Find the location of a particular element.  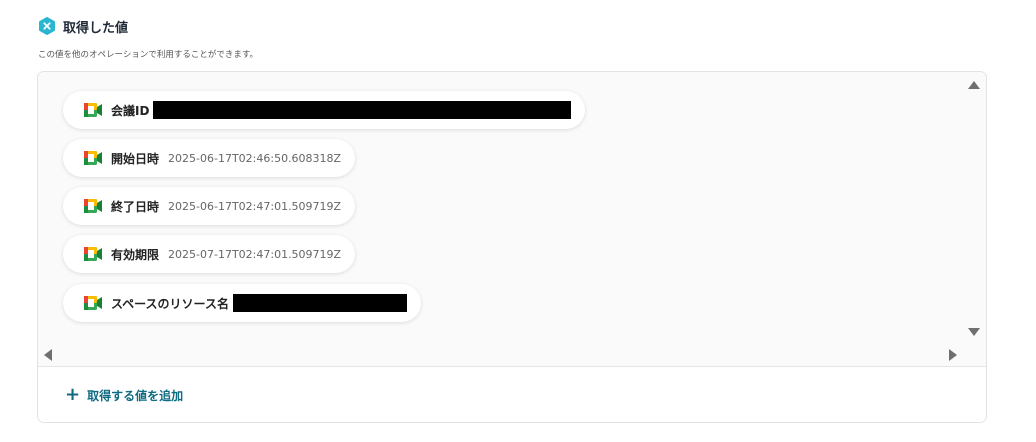

value-chip-space-resource-name: スペースのリソース名 is located at coordinates (242, 303).